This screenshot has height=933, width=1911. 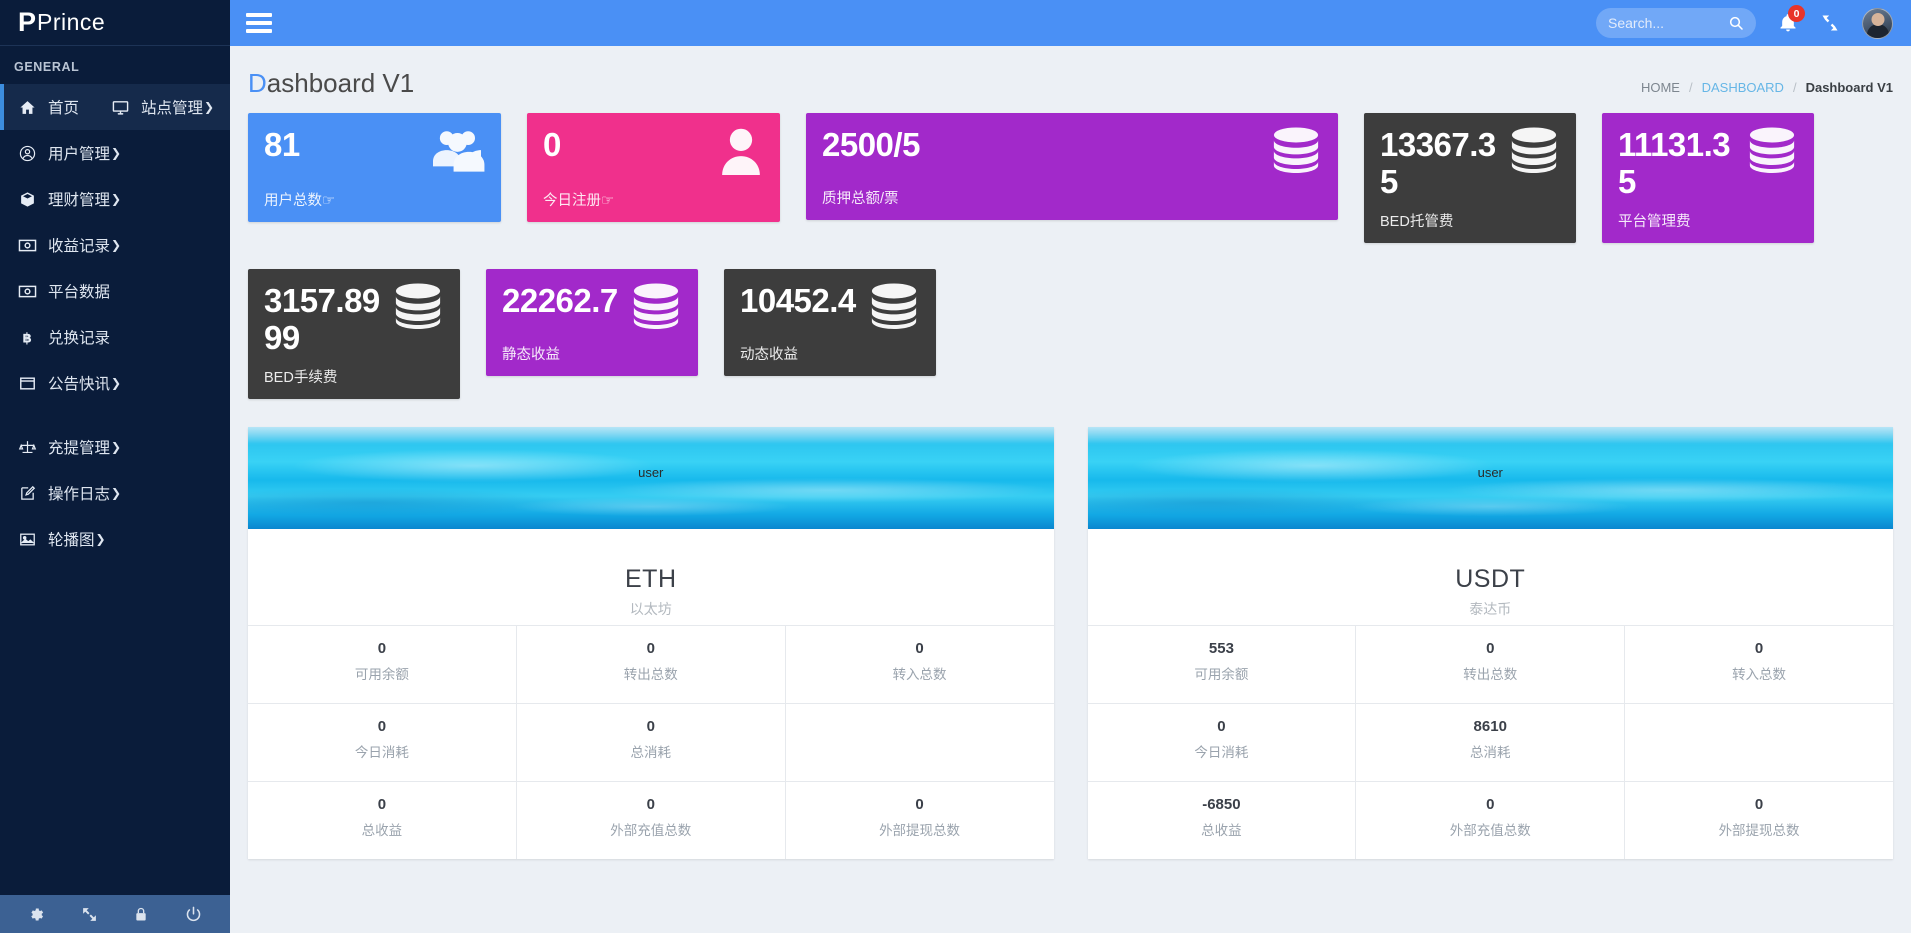 I want to click on stat-card-top: 13367.35, so click(x=1470, y=163).